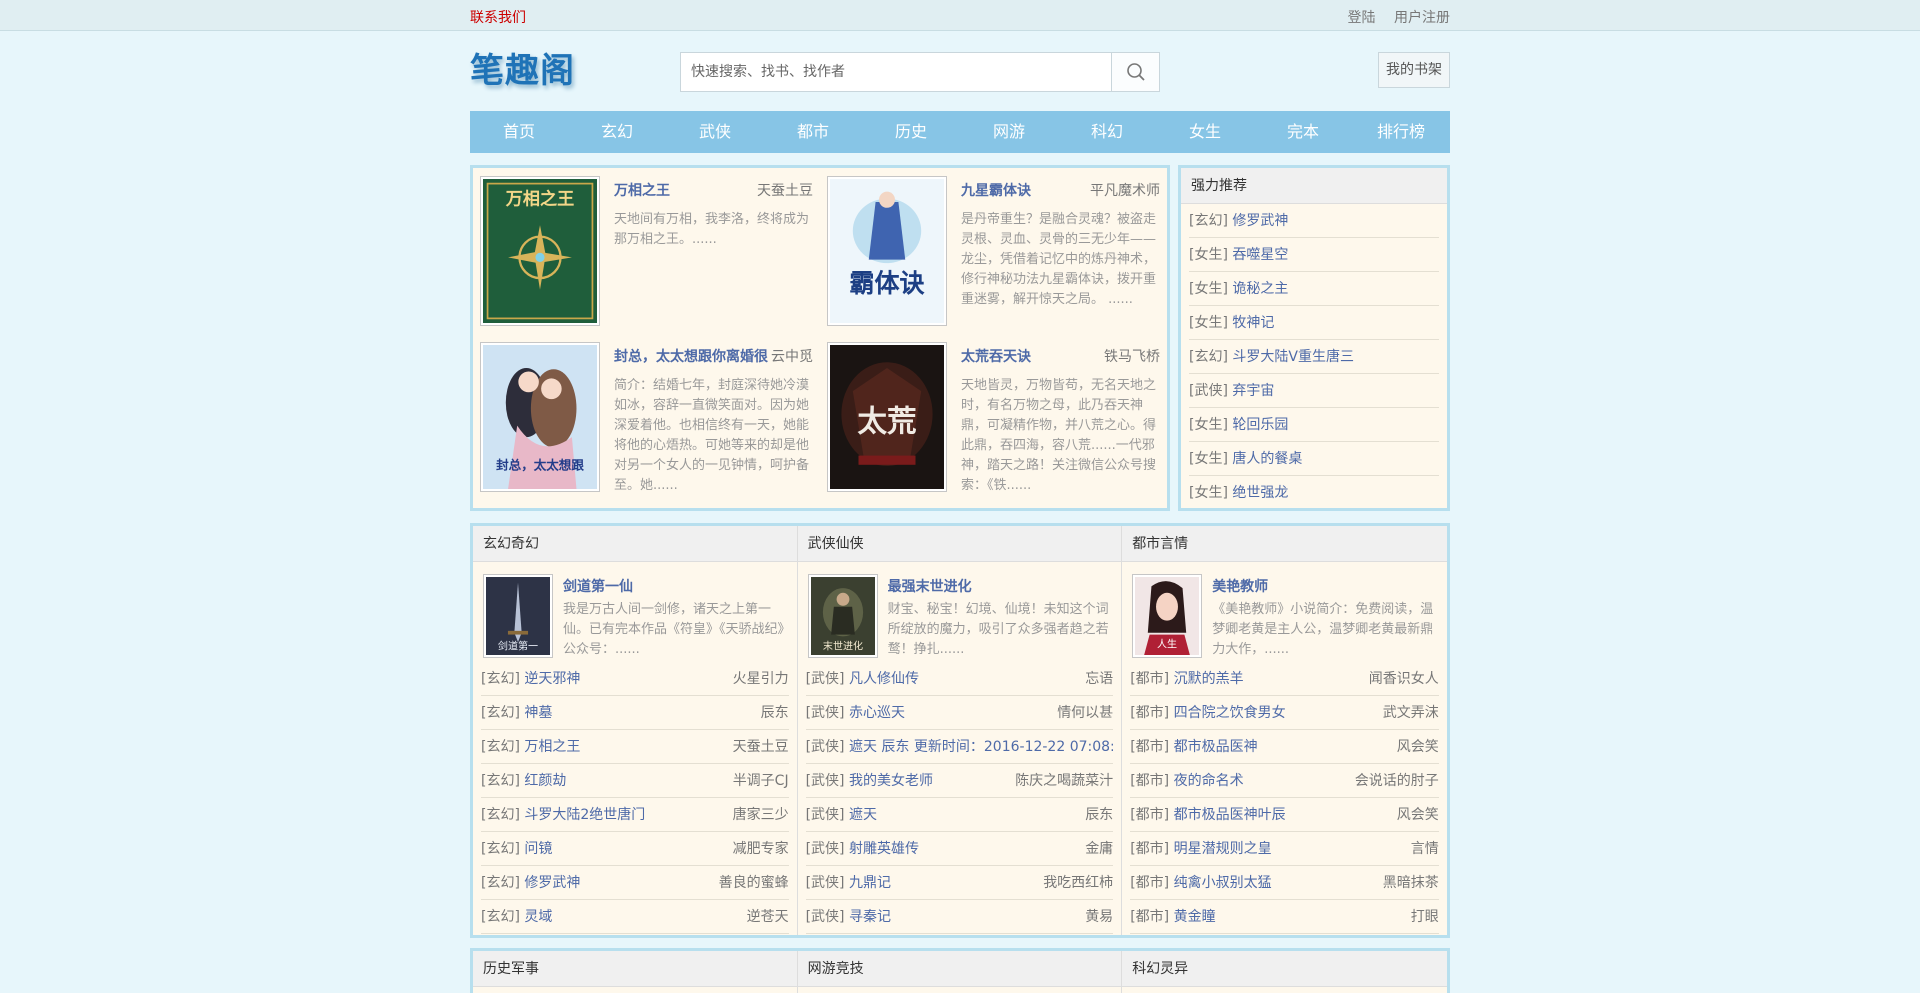  What do you see at coordinates (538, 849) in the screenshot?
I see `item-name: 问镜` at bounding box center [538, 849].